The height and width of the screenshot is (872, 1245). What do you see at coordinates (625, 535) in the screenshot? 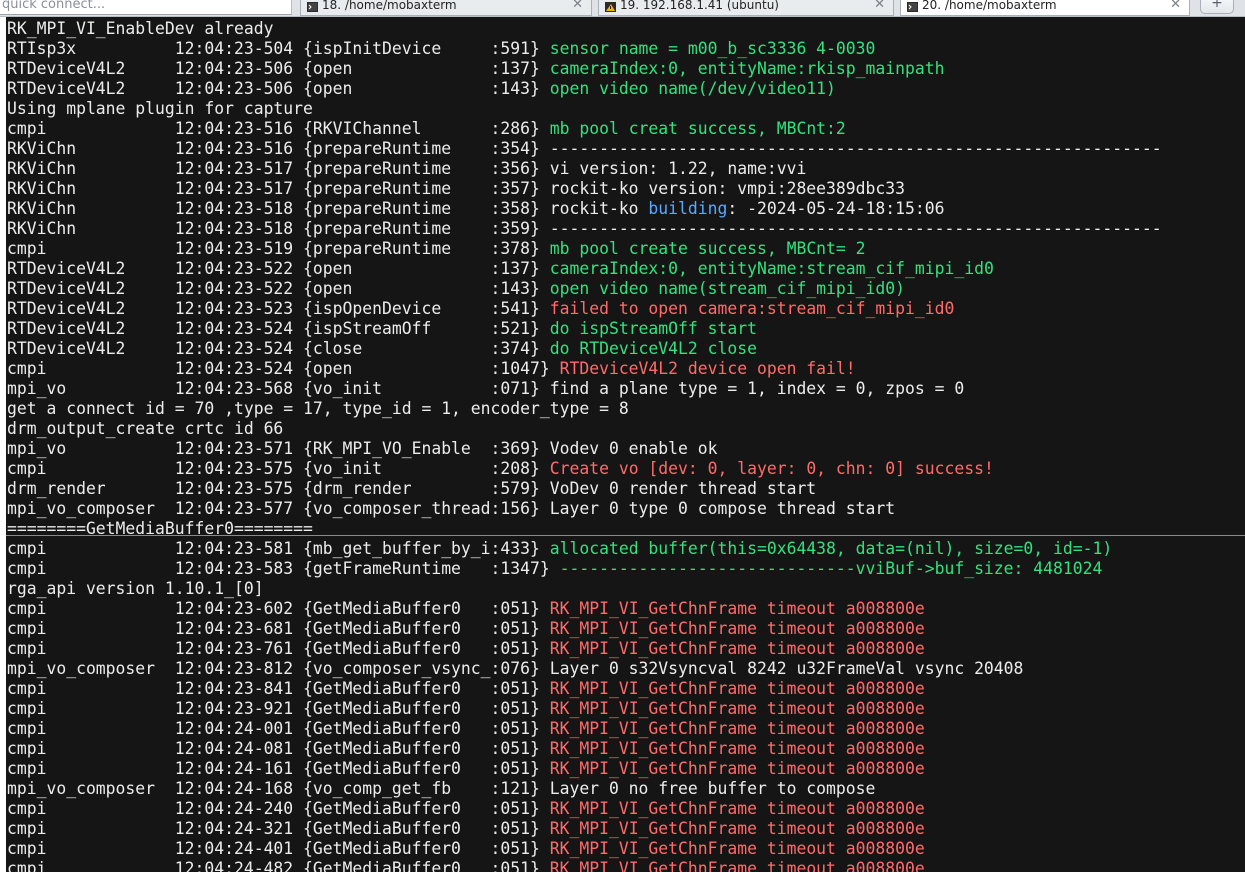
I see `selection-divider` at bounding box center [625, 535].